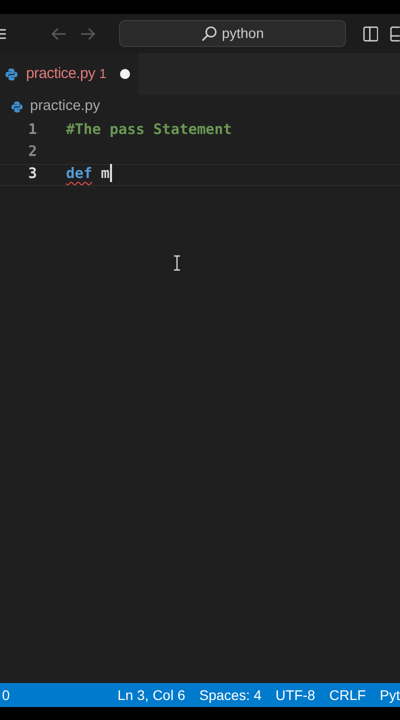  I want to click on status-item: Ln 3, Col 6, so click(152, 695).